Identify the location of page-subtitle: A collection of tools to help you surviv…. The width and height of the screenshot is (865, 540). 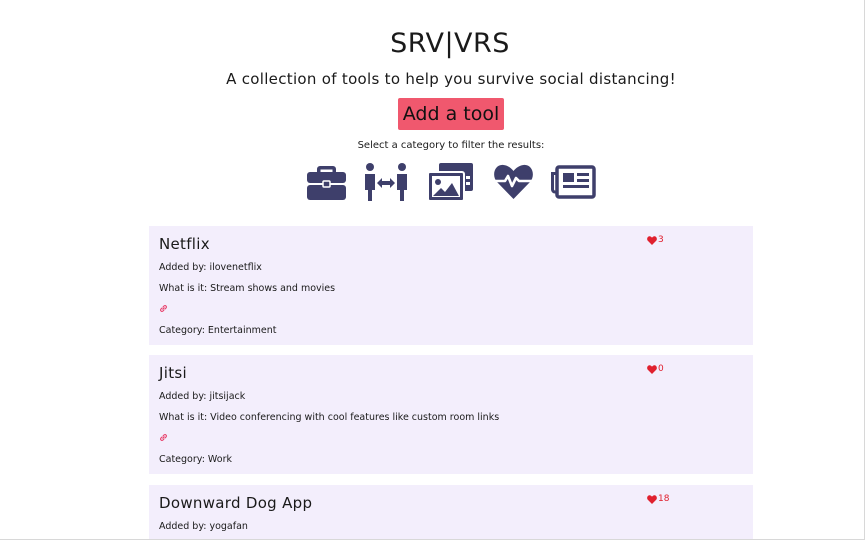
(451, 79).